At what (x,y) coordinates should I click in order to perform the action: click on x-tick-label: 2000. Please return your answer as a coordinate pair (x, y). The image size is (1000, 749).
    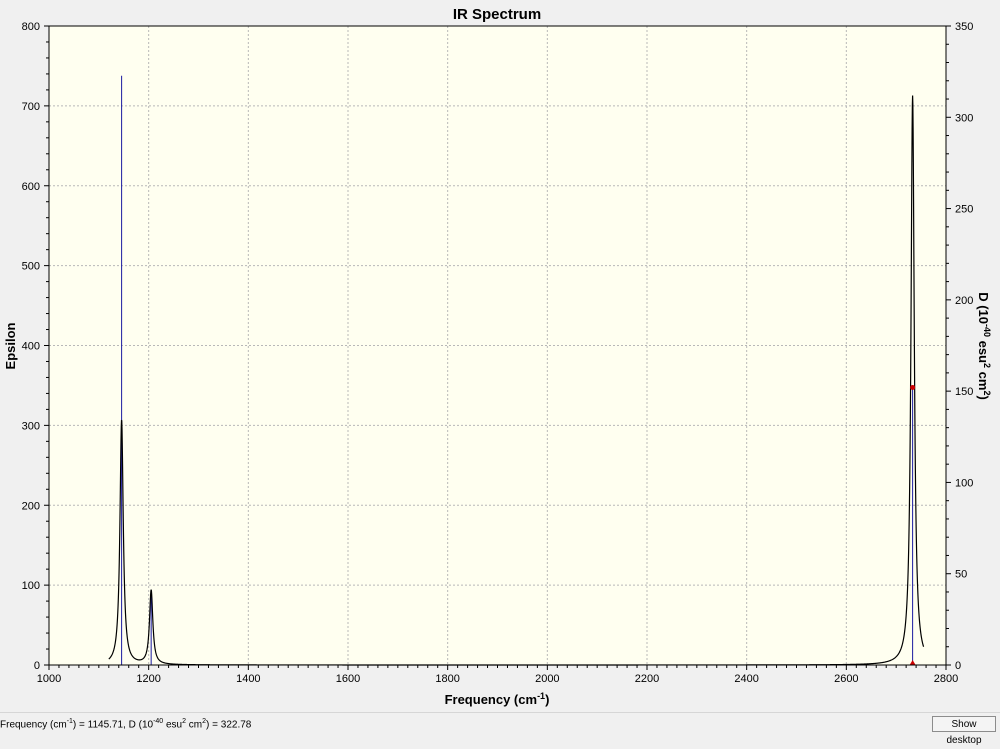
    Looking at the image, I should click on (547, 679).